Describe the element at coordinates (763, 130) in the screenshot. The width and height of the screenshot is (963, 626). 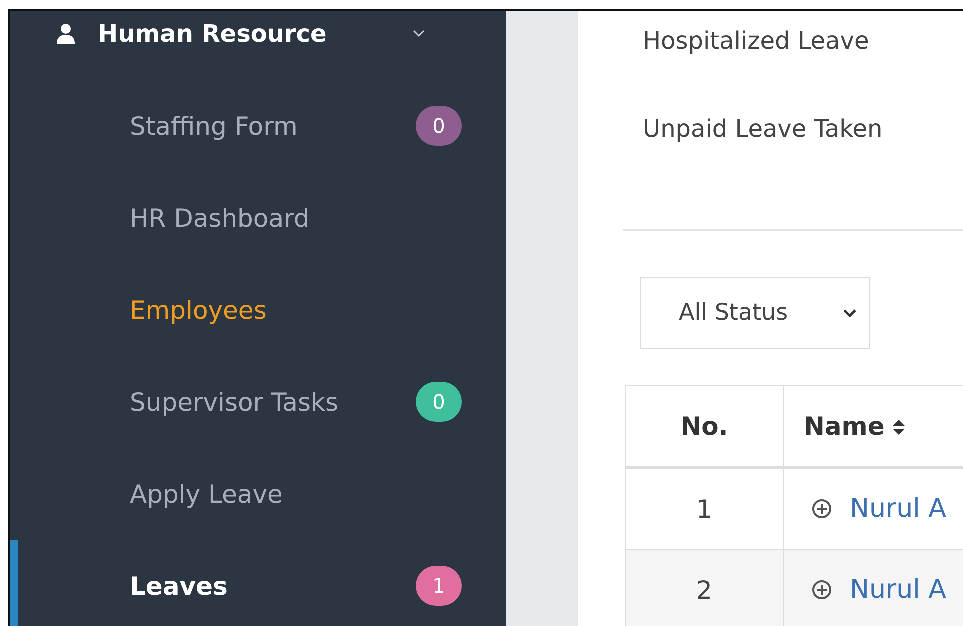
I see `summary-label: Unpaid Leave Taken` at that location.